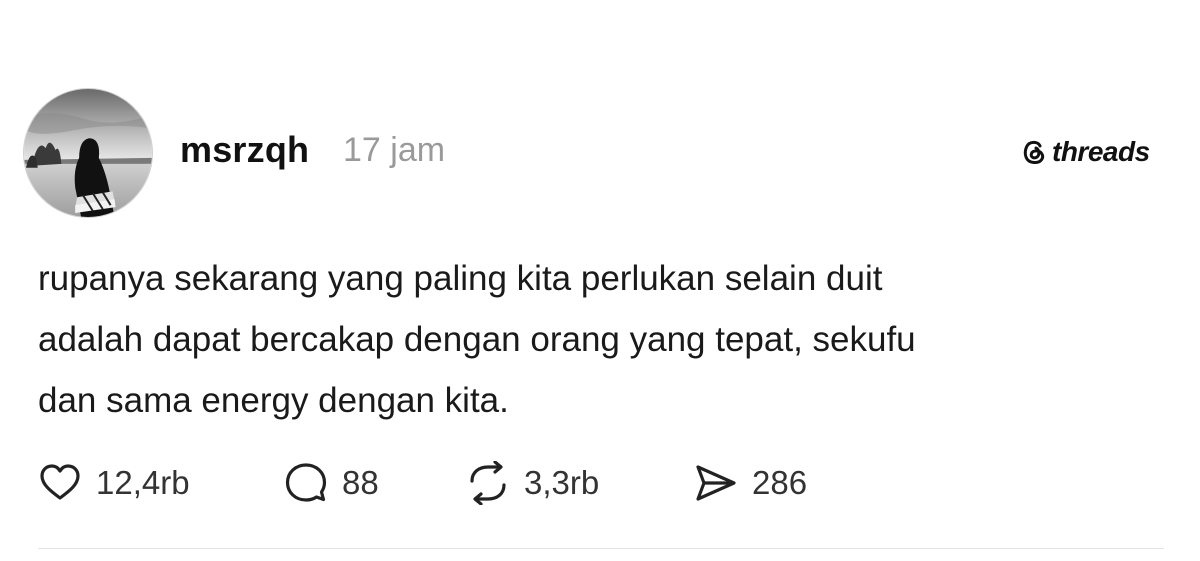  I want to click on brand-name: threads, so click(1101, 151).